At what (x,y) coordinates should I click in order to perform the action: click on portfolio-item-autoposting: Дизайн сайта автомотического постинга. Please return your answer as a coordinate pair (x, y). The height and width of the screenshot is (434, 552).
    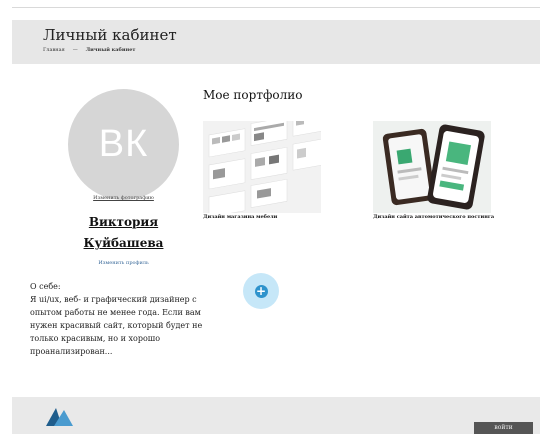
    Looking at the image, I should click on (433, 170).